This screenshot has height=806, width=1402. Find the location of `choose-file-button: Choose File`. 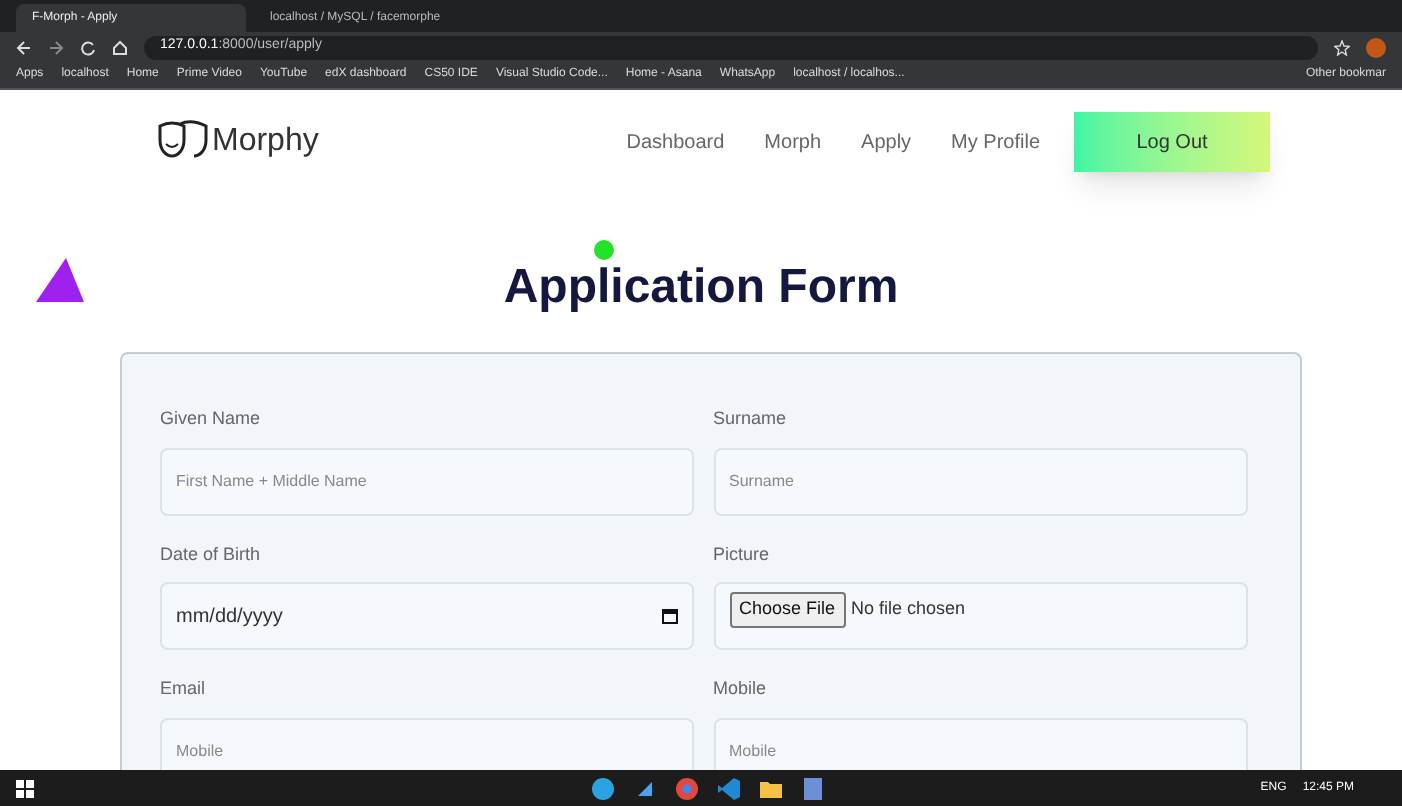

choose-file-button: Choose File is located at coordinates (787, 609).